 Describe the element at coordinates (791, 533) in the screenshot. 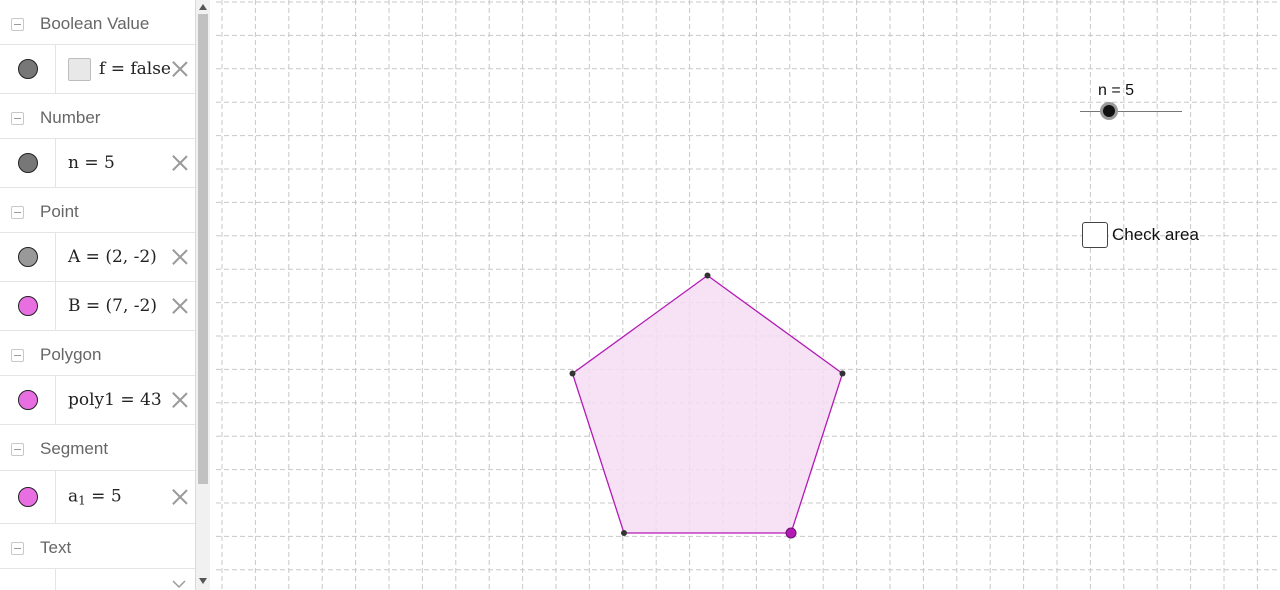

I see `point-B` at that location.